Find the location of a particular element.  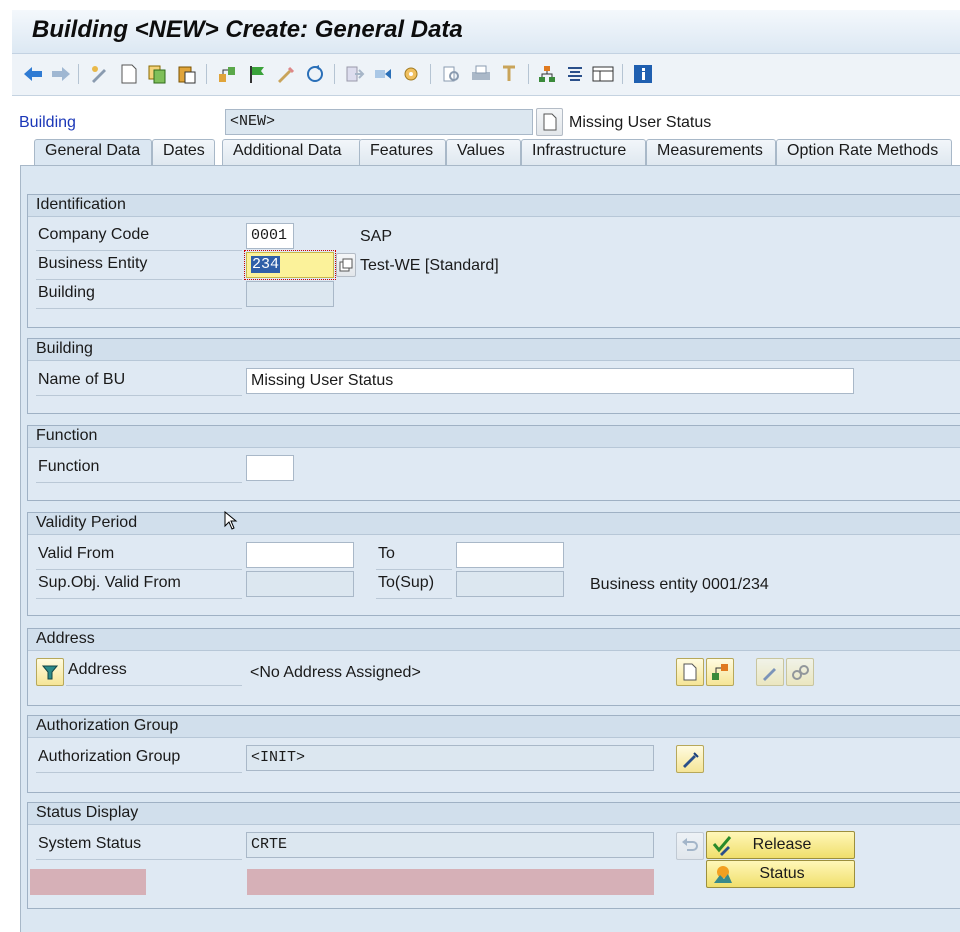

validity-period-title: Validity Period is located at coordinates (494, 524).